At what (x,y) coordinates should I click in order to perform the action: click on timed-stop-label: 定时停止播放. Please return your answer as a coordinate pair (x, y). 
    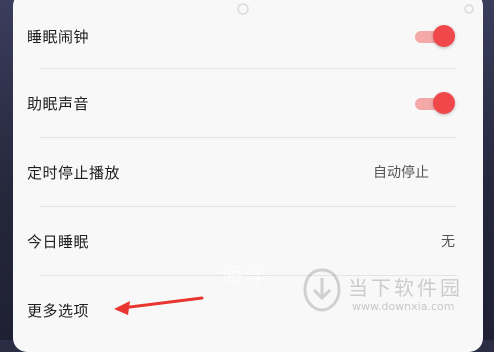
    Looking at the image, I should click on (74, 172).